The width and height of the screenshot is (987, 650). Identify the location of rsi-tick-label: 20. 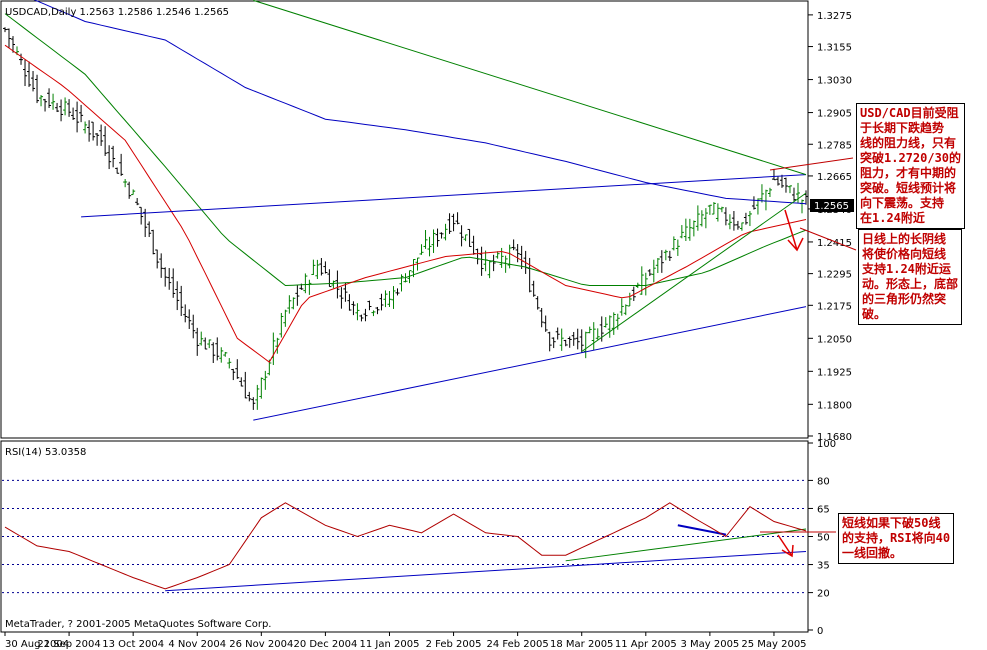
(823, 594).